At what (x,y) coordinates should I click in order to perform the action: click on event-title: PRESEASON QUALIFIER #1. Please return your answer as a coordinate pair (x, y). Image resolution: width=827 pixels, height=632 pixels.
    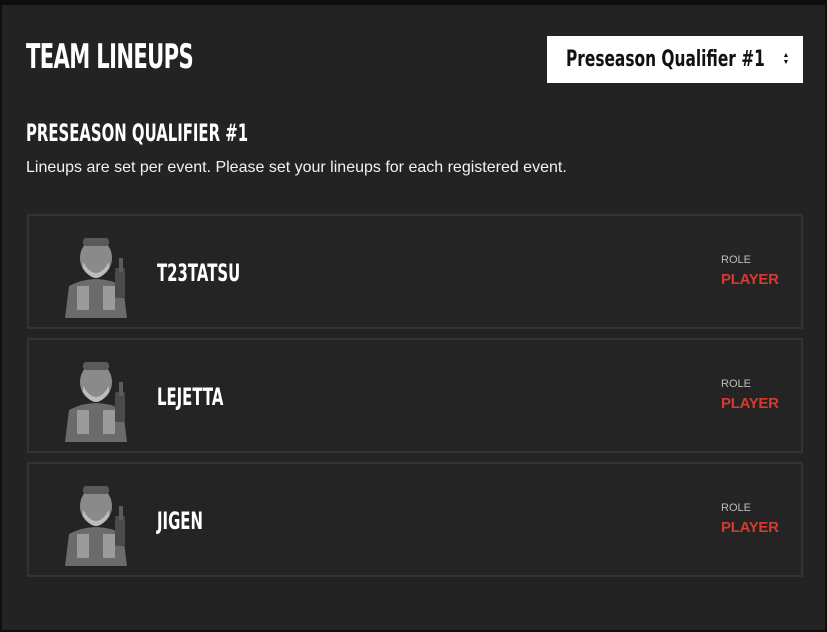
    Looking at the image, I should click on (137, 133).